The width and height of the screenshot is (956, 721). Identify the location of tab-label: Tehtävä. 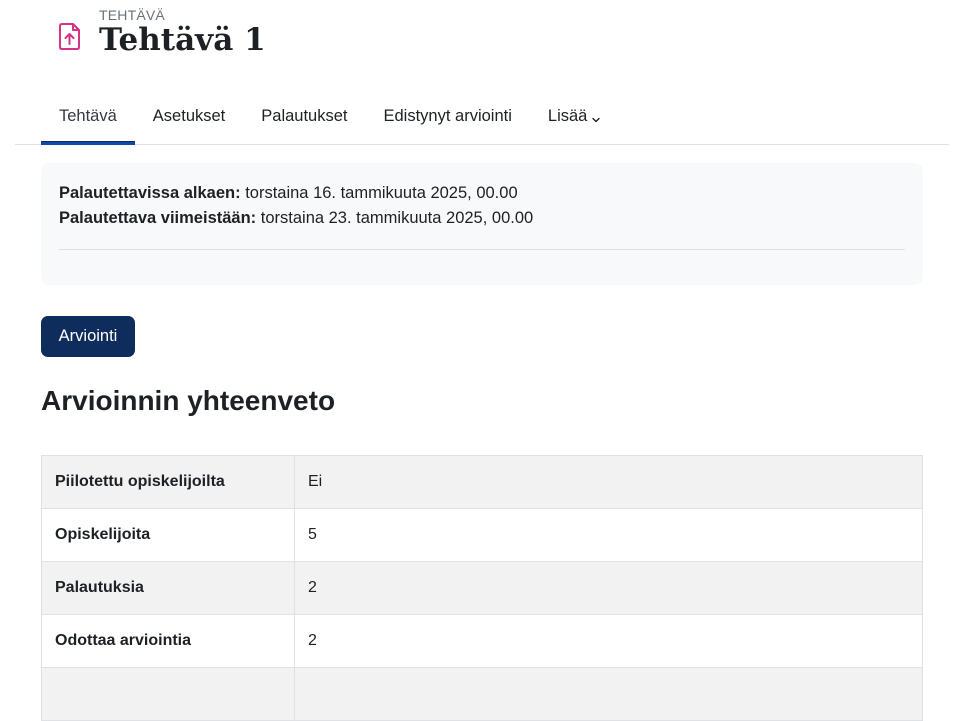
(88, 115).